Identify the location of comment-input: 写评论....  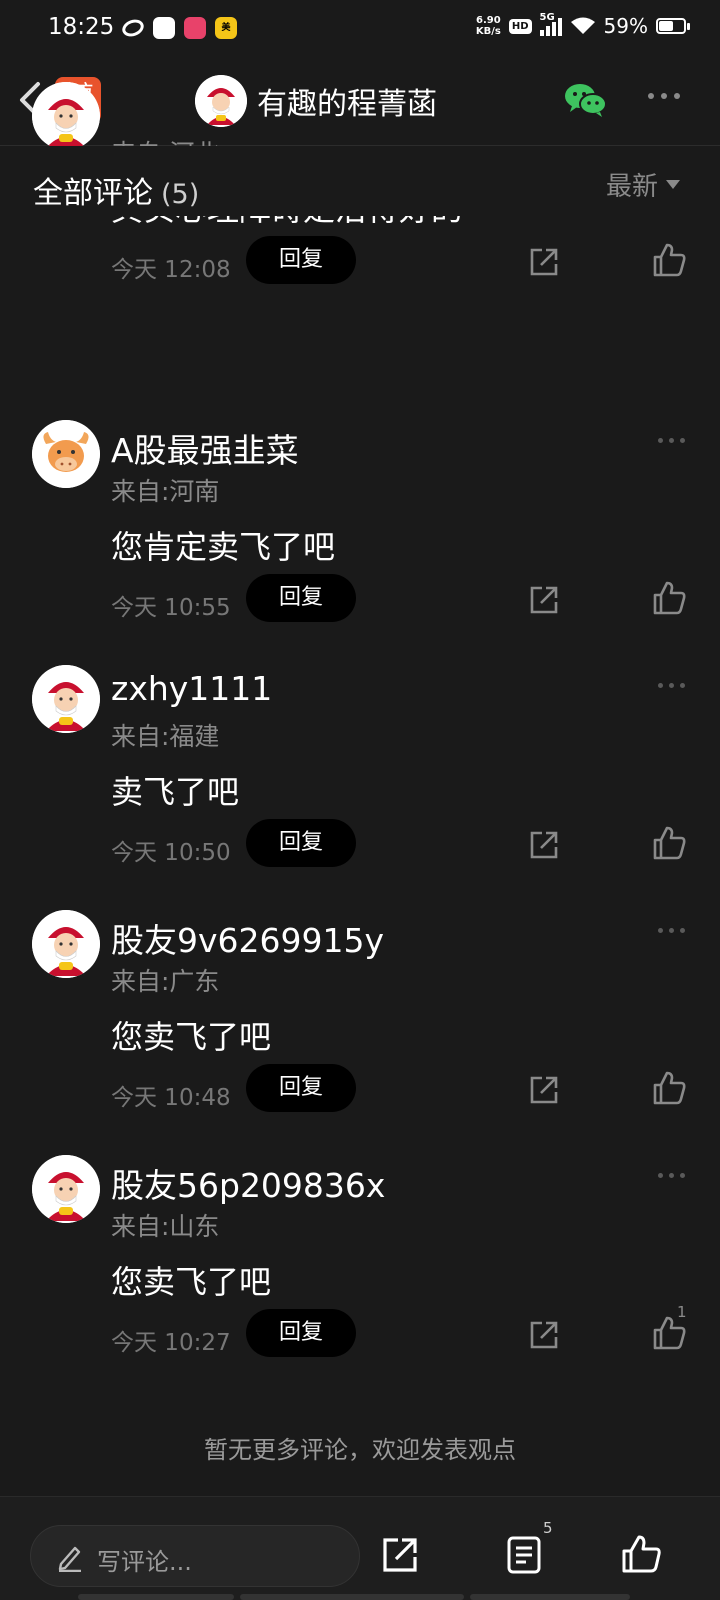
(195, 1556).